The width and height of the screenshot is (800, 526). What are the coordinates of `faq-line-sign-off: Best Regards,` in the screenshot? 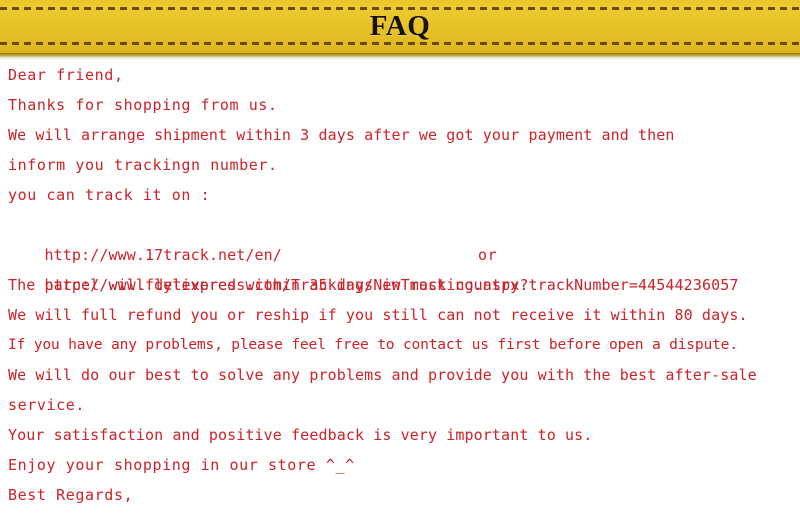 It's located at (71, 495).